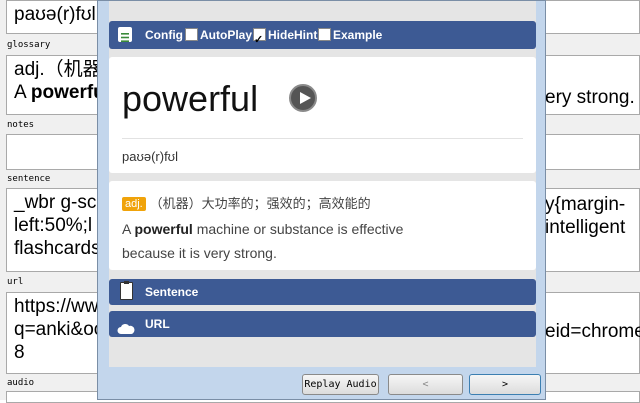  What do you see at coordinates (172, 292) in the screenshot?
I see `sentence-section-label: Sentence` at bounding box center [172, 292].